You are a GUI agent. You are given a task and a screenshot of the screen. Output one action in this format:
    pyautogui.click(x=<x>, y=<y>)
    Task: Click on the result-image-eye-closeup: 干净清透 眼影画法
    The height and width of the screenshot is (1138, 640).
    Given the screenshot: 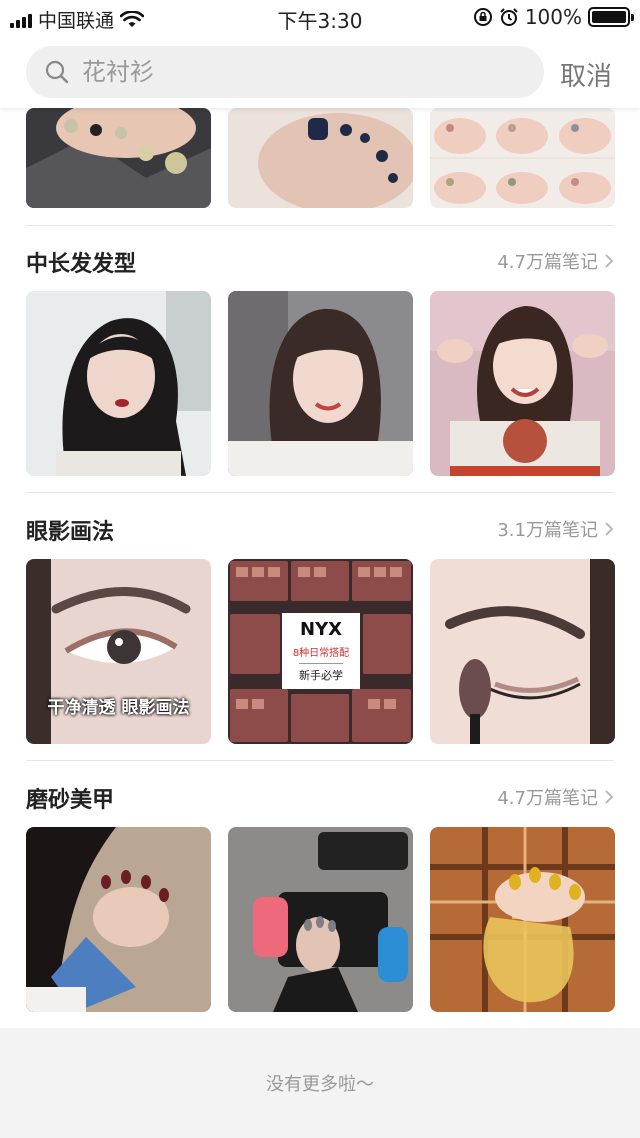 What is the action you would take?
    pyautogui.click(x=118, y=651)
    